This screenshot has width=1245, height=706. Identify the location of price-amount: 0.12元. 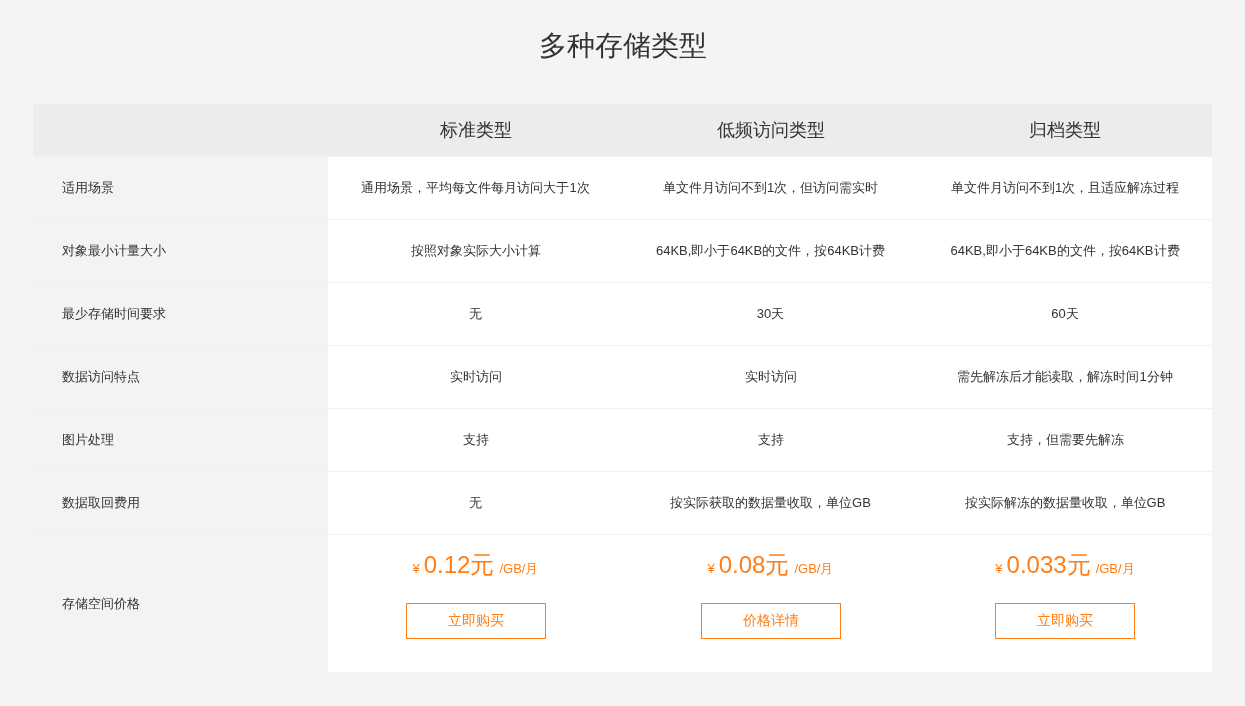
(459, 565).